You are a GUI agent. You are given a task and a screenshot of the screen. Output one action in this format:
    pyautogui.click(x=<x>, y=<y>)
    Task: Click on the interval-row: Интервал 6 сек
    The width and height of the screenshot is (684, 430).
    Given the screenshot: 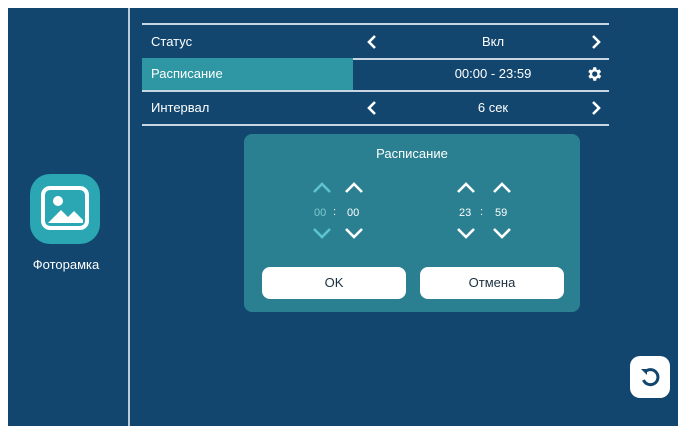 What is the action you would take?
    pyautogui.click(x=375, y=108)
    